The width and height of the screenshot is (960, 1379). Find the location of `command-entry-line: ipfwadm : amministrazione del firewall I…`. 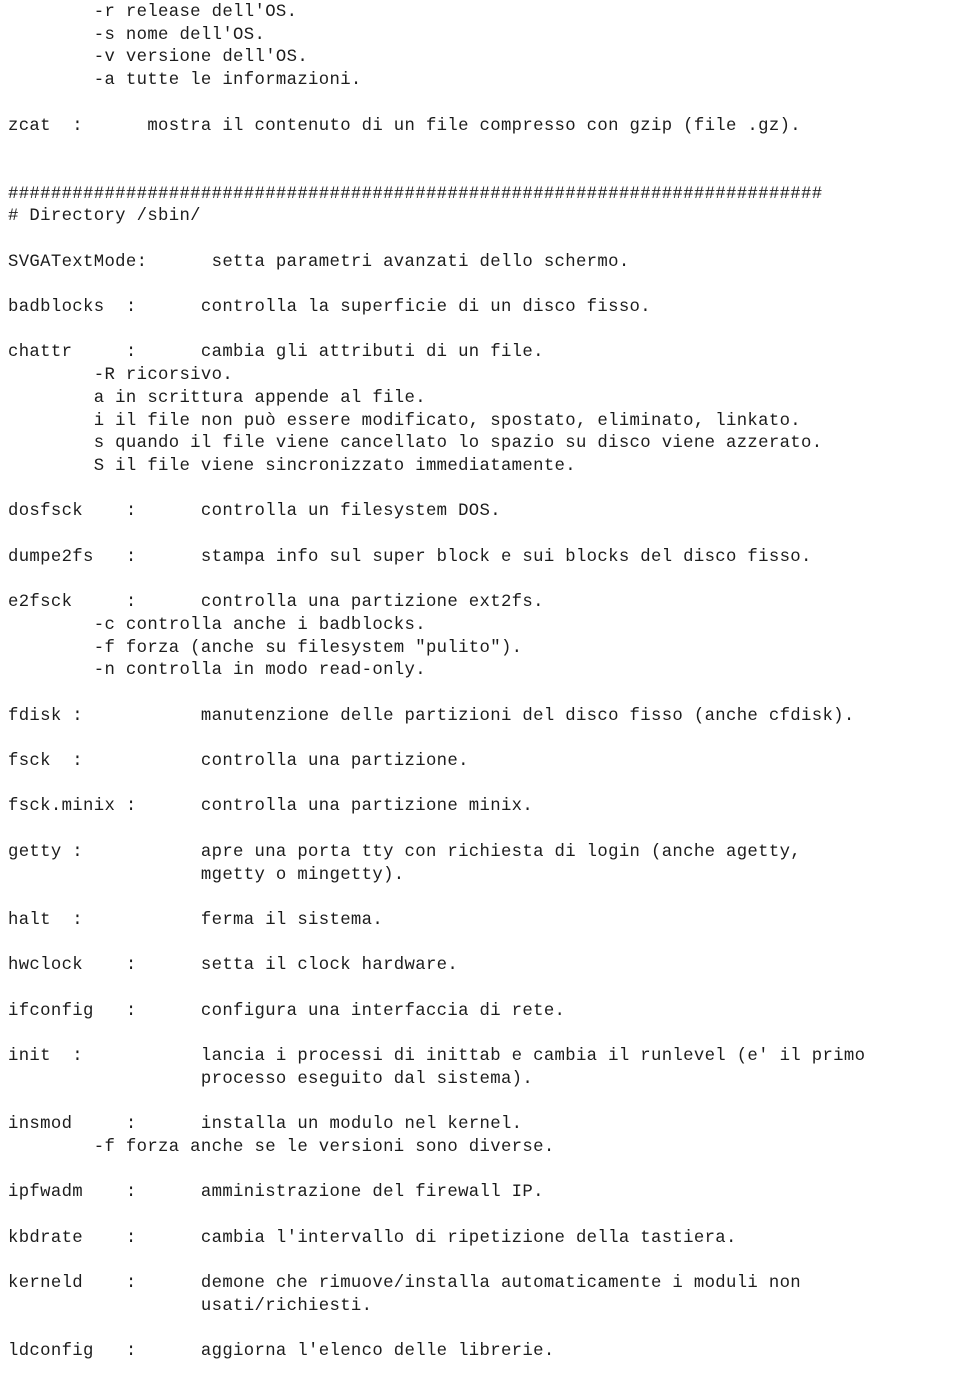

command-entry-line: ipfwadm : amministrazione del firewall I… is located at coordinates (276, 1193).